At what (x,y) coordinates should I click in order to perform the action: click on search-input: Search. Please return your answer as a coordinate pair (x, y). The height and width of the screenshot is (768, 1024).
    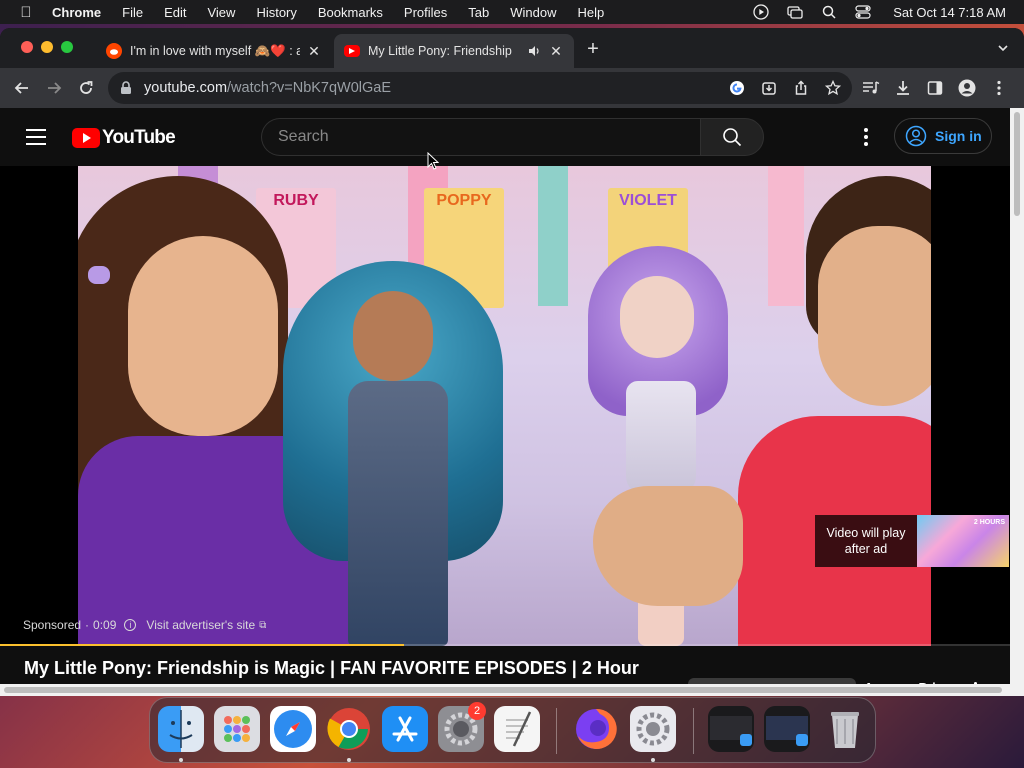
    Looking at the image, I should click on (481, 137).